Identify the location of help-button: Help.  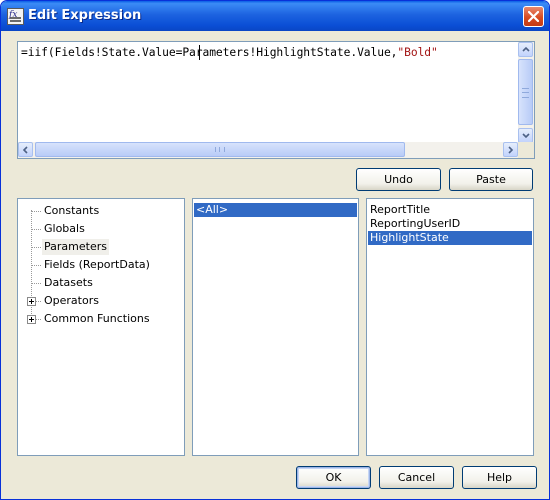
(499, 477).